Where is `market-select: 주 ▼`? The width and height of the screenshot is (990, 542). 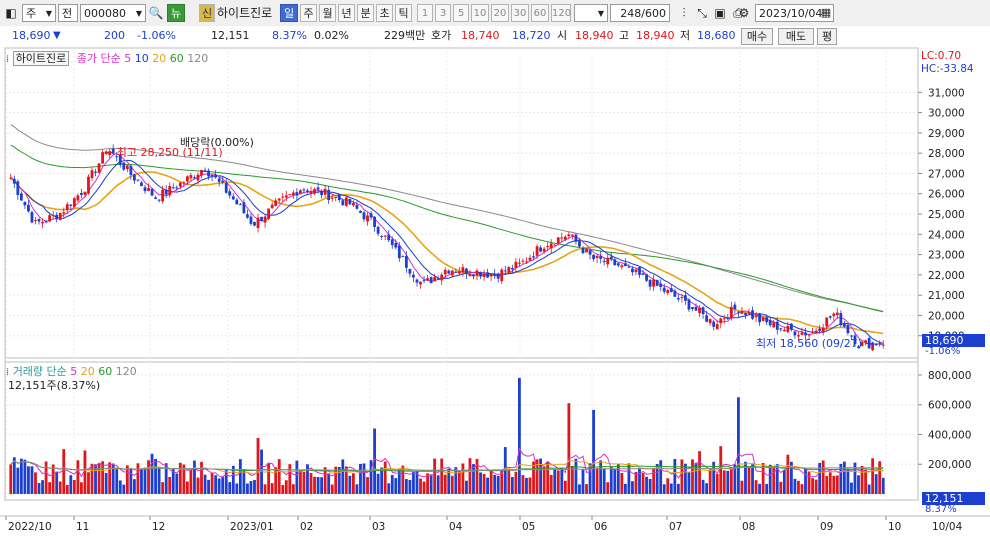 market-select: 주 ▼ is located at coordinates (39, 13).